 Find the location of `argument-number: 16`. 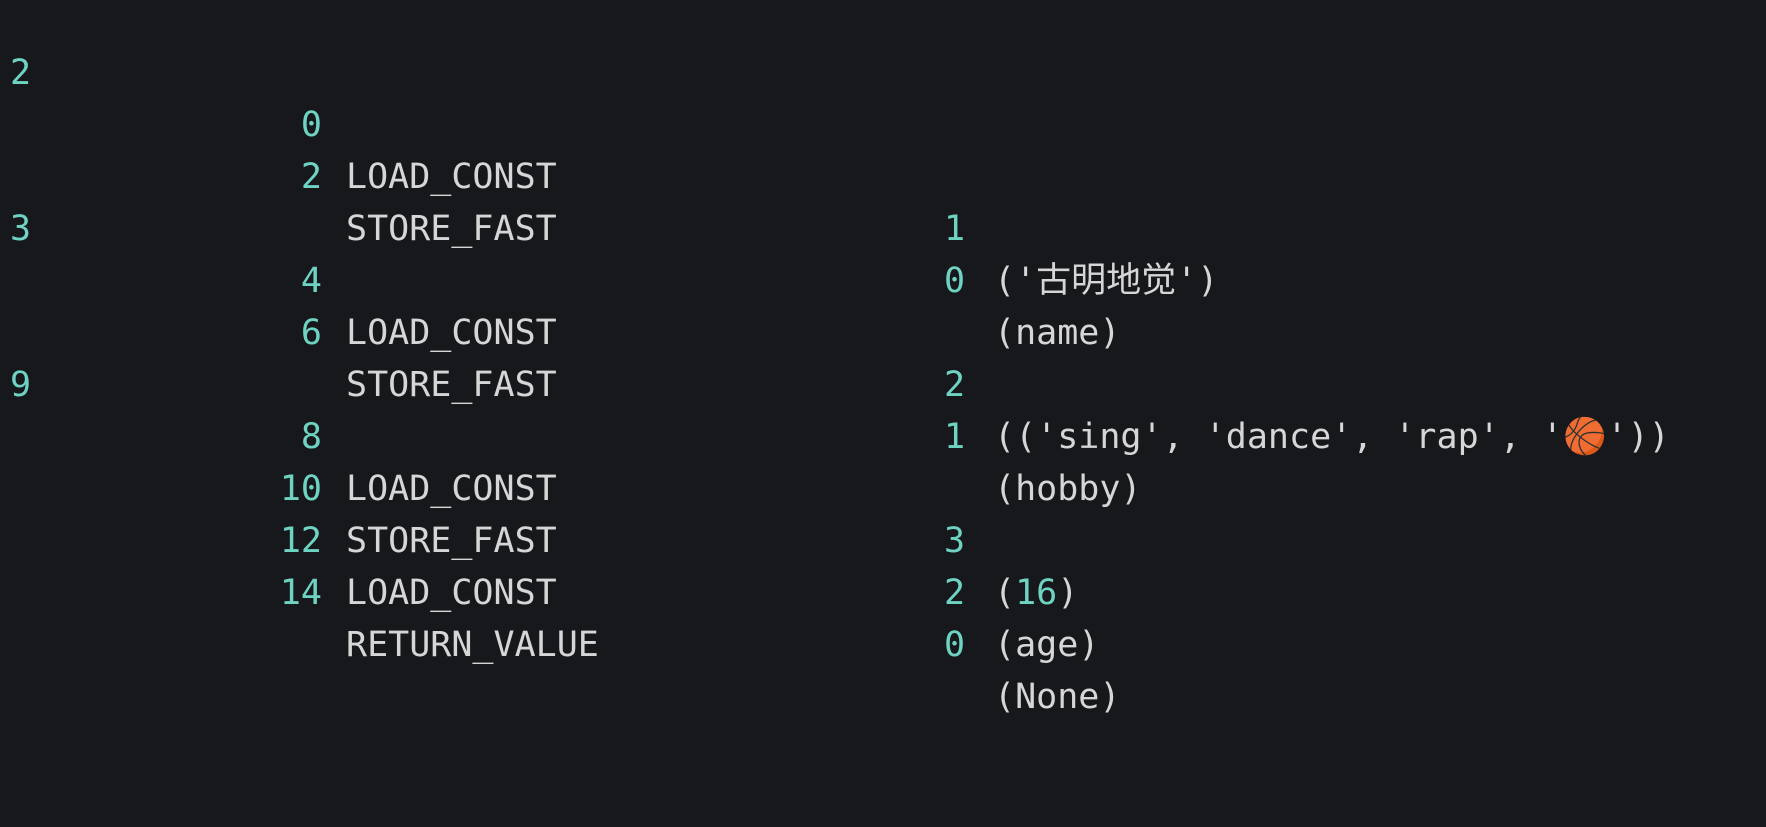

argument-number: 16 is located at coordinates (1036, 593).